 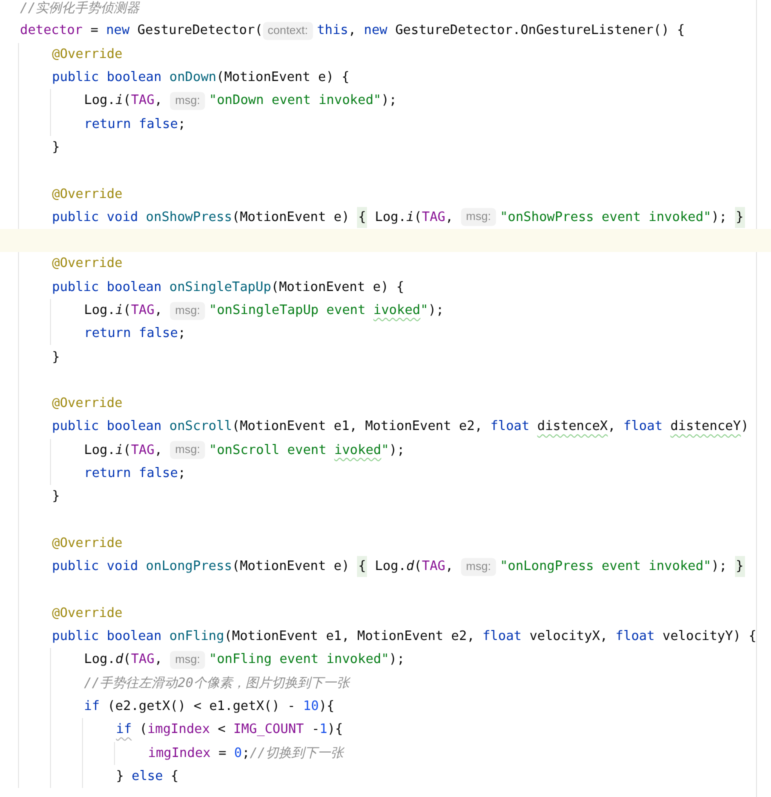 I want to click on code-text: public void onShowPress(MotionEvent e), so click(x=201, y=217).